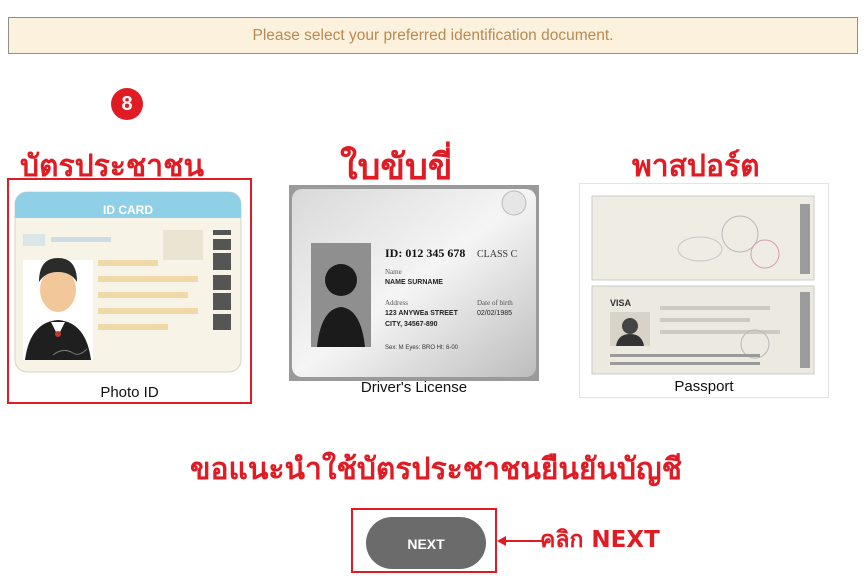  I want to click on id-card-header: ID CARD, so click(128, 210).